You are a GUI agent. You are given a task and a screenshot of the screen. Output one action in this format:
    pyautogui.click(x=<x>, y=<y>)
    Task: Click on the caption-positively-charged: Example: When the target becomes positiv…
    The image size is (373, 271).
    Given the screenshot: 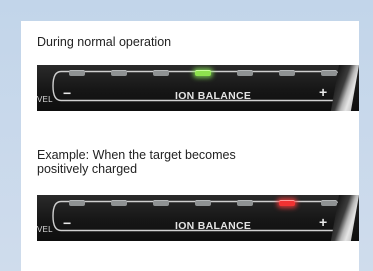 What is the action you would take?
    pyautogui.click(x=136, y=162)
    